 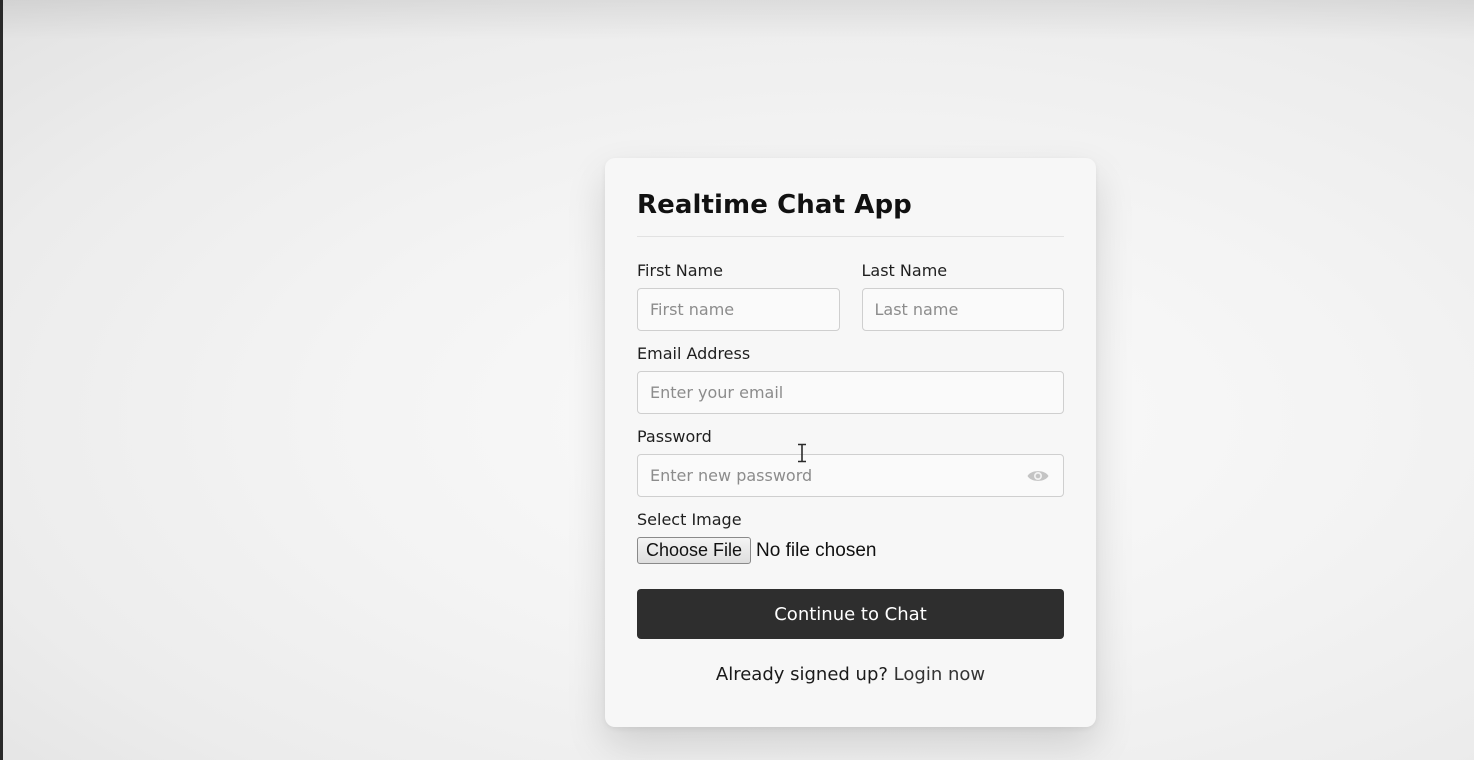 I want to click on first-name-group: First Name, so click(x=738, y=296).